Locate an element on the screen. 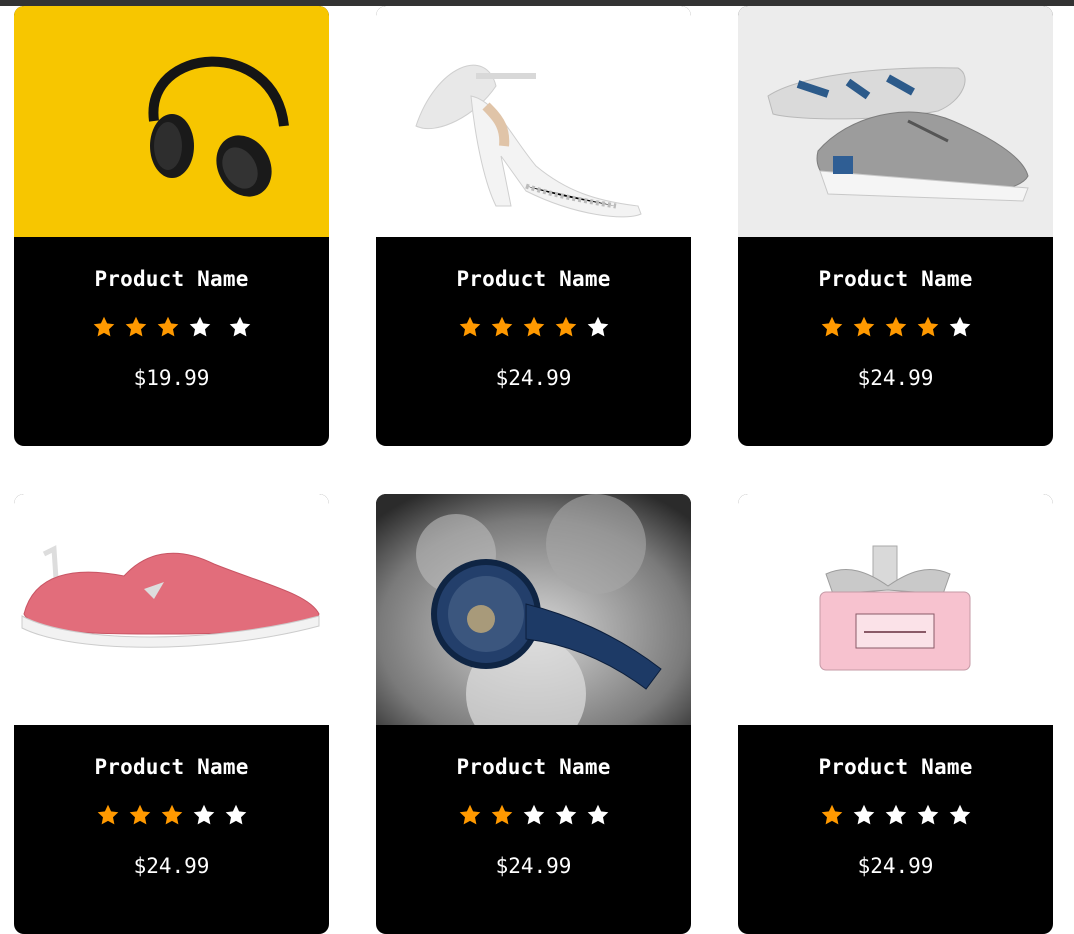 The image size is (1074, 934). product-card: Product Name $19.99 is located at coordinates (171, 226).